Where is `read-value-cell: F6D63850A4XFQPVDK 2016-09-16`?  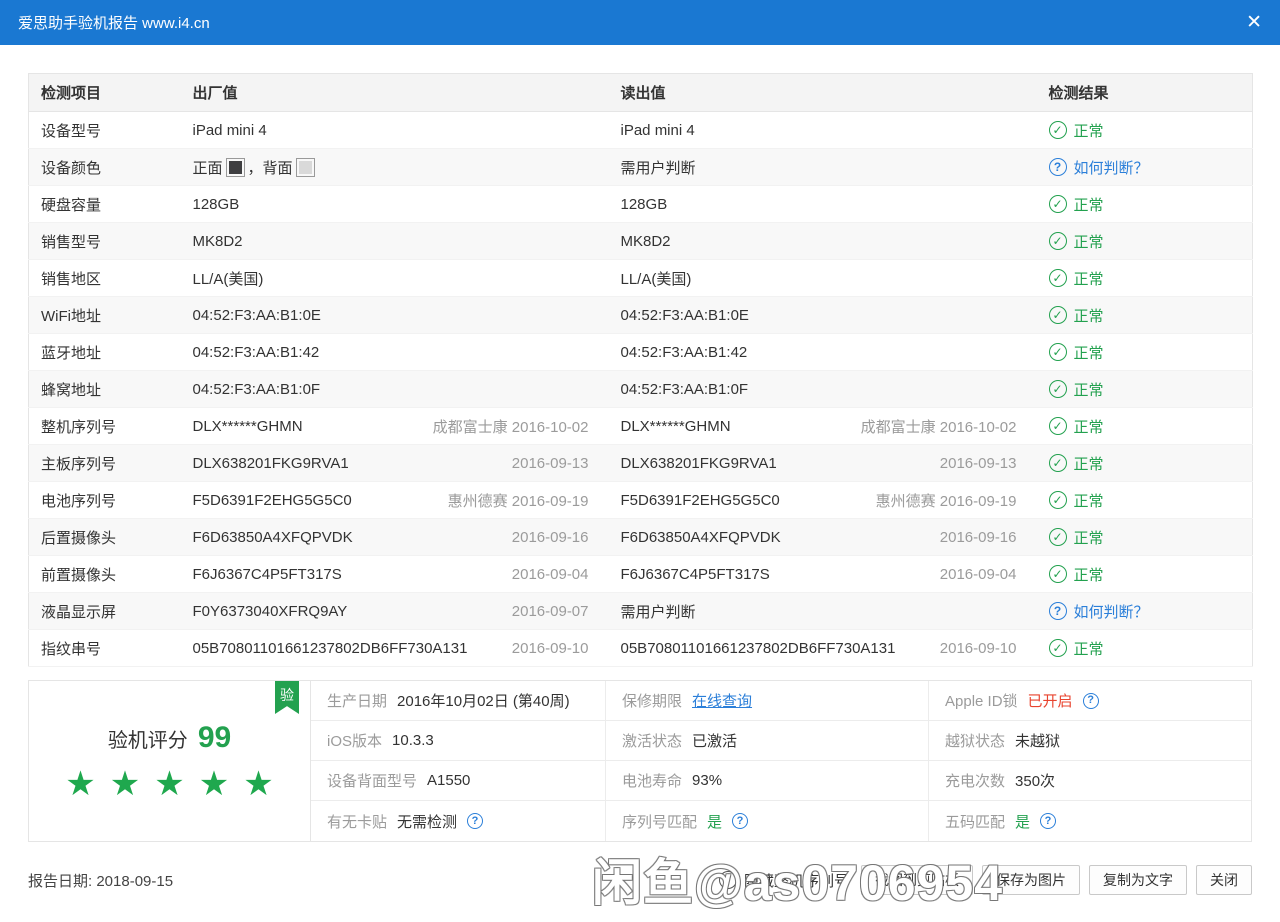 read-value-cell: F6D63850A4XFQPVDK 2016-09-16 is located at coordinates (822, 537).